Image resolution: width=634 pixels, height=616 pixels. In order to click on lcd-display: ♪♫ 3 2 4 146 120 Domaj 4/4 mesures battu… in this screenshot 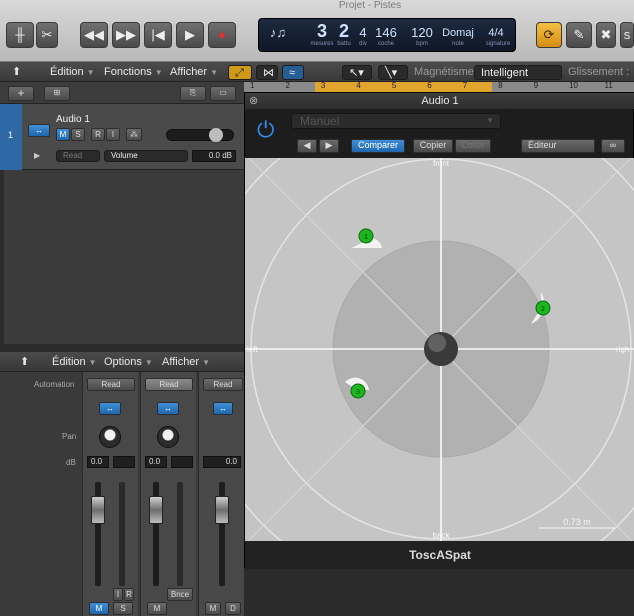, I will do `click(387, 35)`.